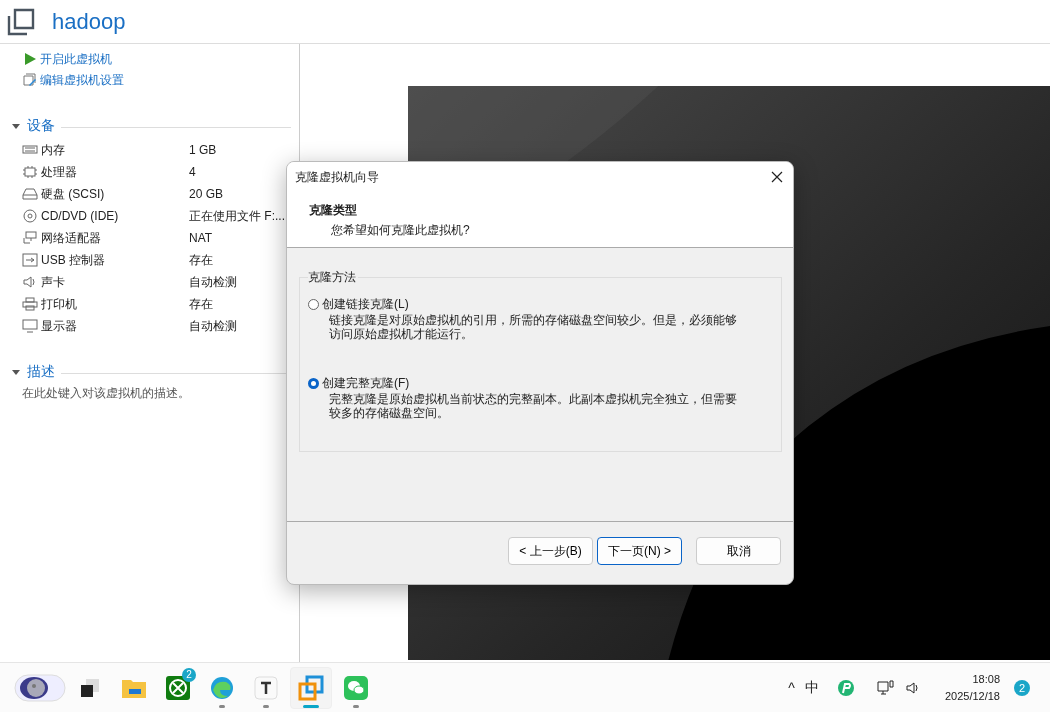 This screenshot has width=1050, height=712. What do you see at coordinates (533, 406) in the screenshot?
I see `option-description: 完整克隆是原始虚拟机当前状态的完整副本。此副本虚拟机完全独立，但需要较多的存储磁盘空间。` at bounding box center [533, 406].